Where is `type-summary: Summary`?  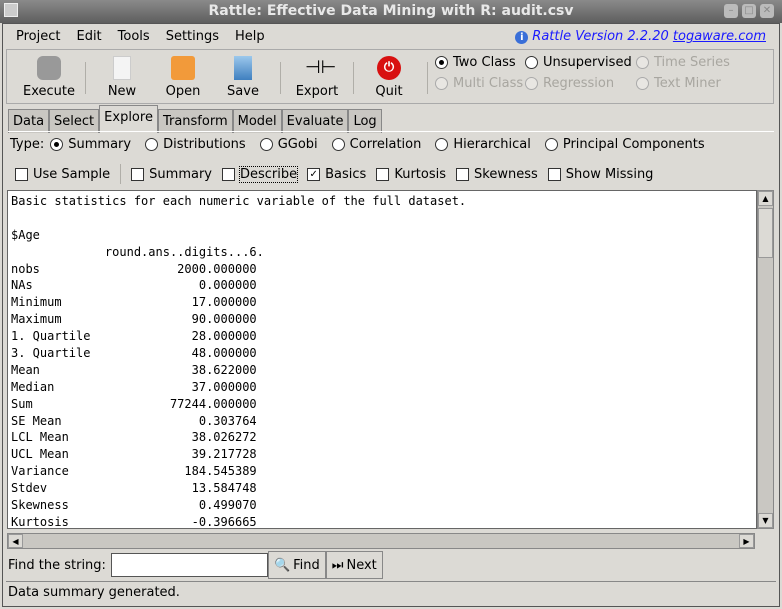 type-summary: Summary is located at coordinates (90, 144).